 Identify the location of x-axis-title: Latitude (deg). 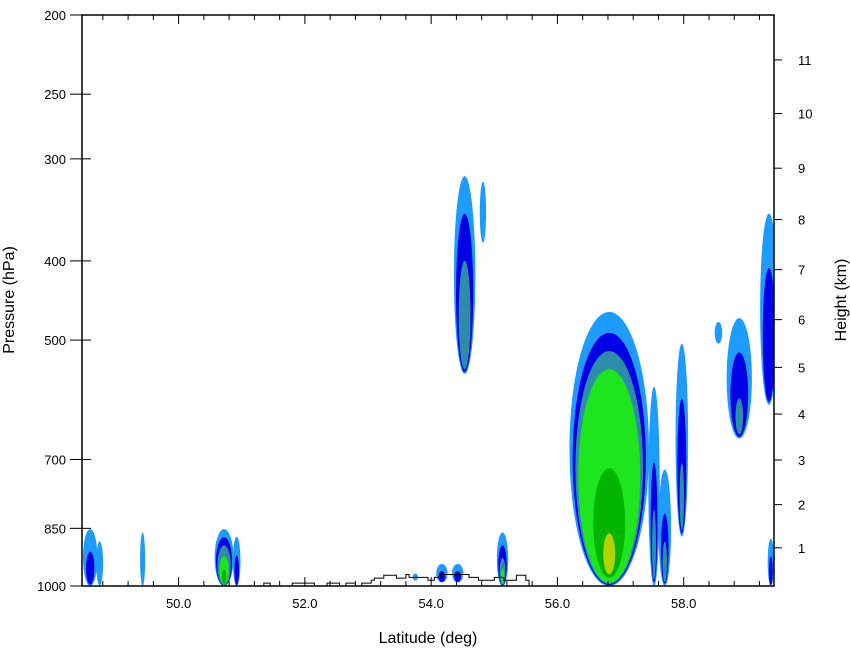
(428, 638).